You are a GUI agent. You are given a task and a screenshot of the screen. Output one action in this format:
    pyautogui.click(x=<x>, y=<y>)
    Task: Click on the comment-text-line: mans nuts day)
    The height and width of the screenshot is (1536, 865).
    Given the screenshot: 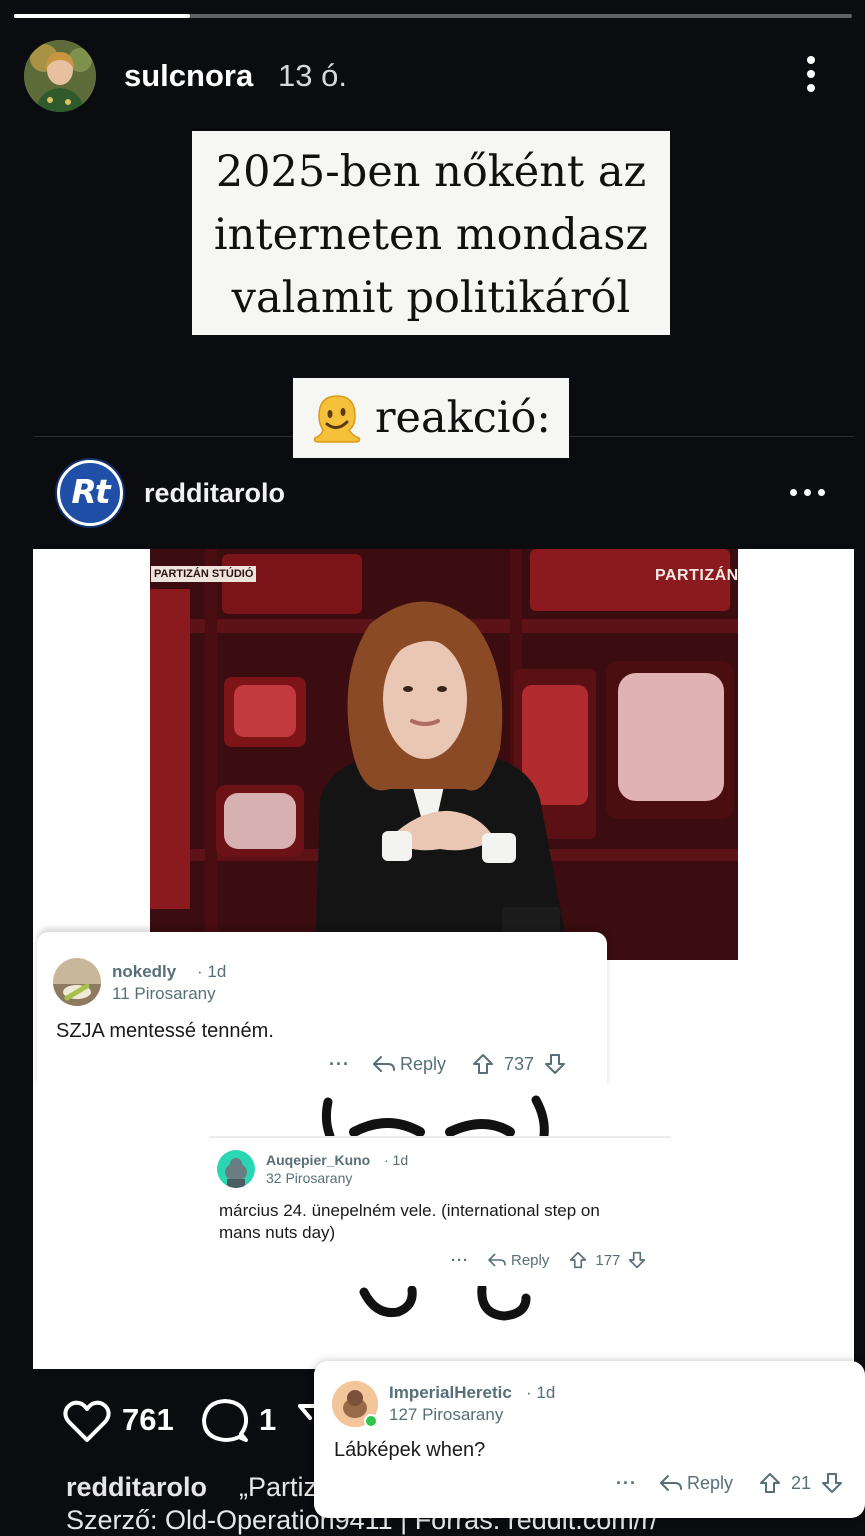 What is the action you would take?
    pyautogui.click(x=277, y=1232)
    